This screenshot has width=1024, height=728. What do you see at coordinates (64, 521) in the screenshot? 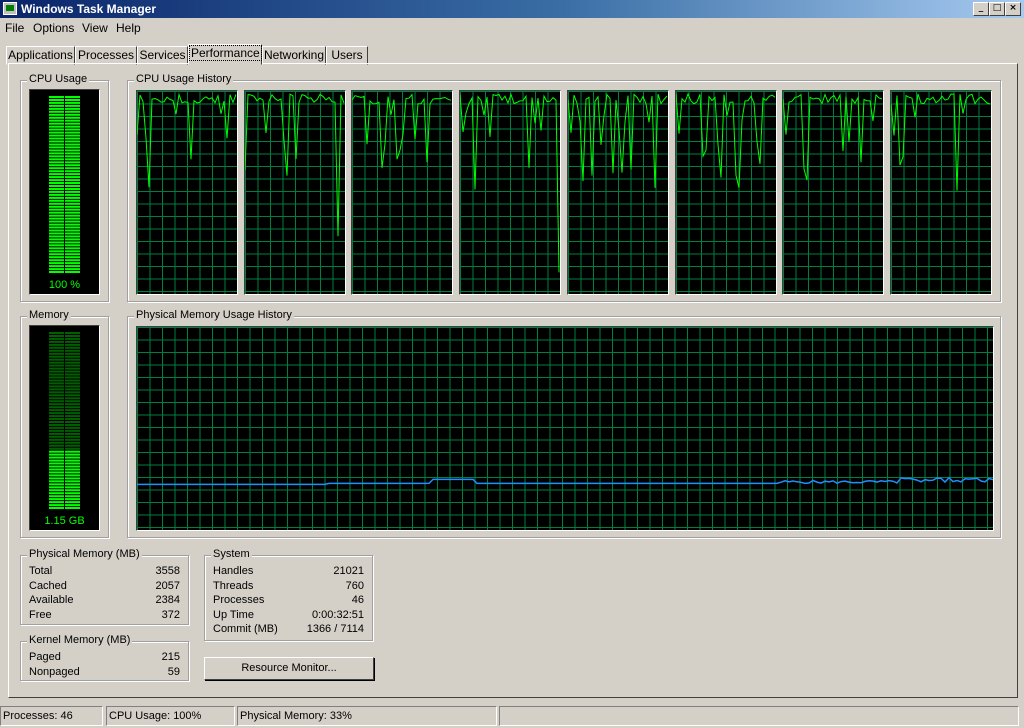
I see `memory-usage-value: 1.15 GB` at bounding box center [64, 521].